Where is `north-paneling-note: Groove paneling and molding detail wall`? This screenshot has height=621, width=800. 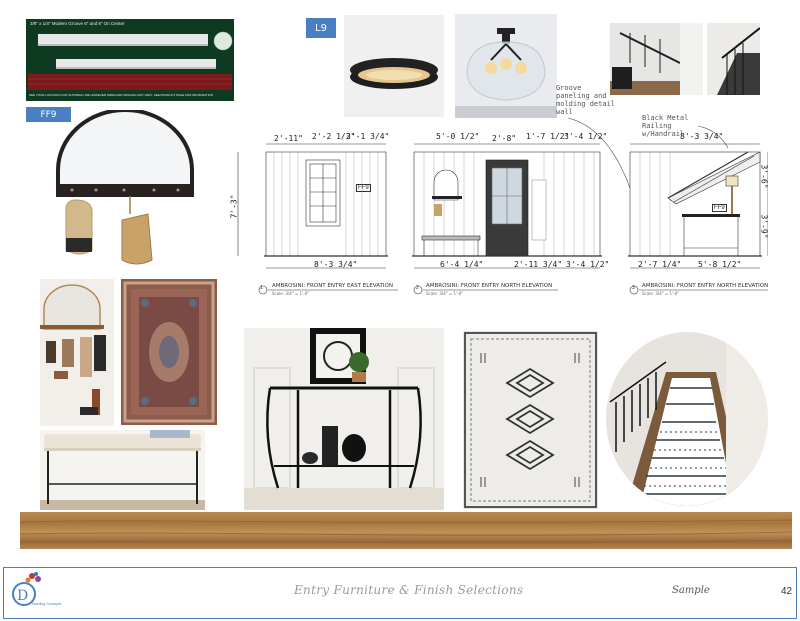 north-paneling-note: Groove paneling and molding detail wall is located at coordinates (586, 100).